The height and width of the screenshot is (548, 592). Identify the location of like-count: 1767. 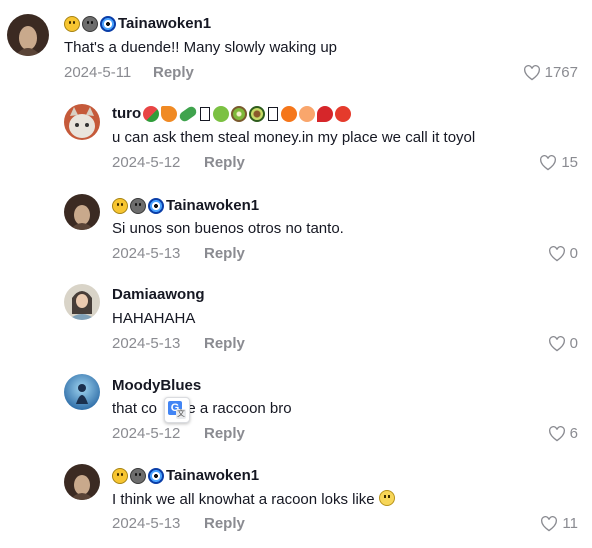
(561, 72).